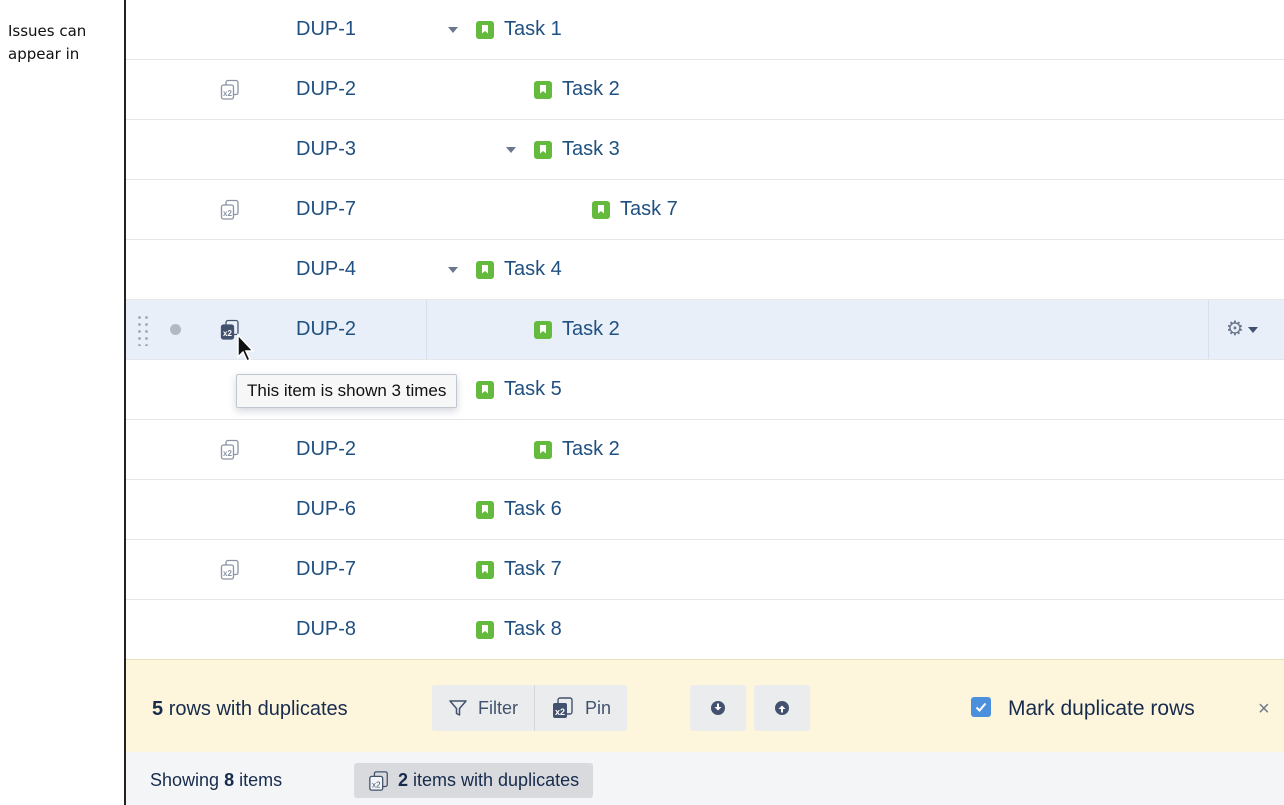 The height and width of the screenshot is (805, 1284). I want to click on issue-summary-cell: Task 1, so click(503, 29).